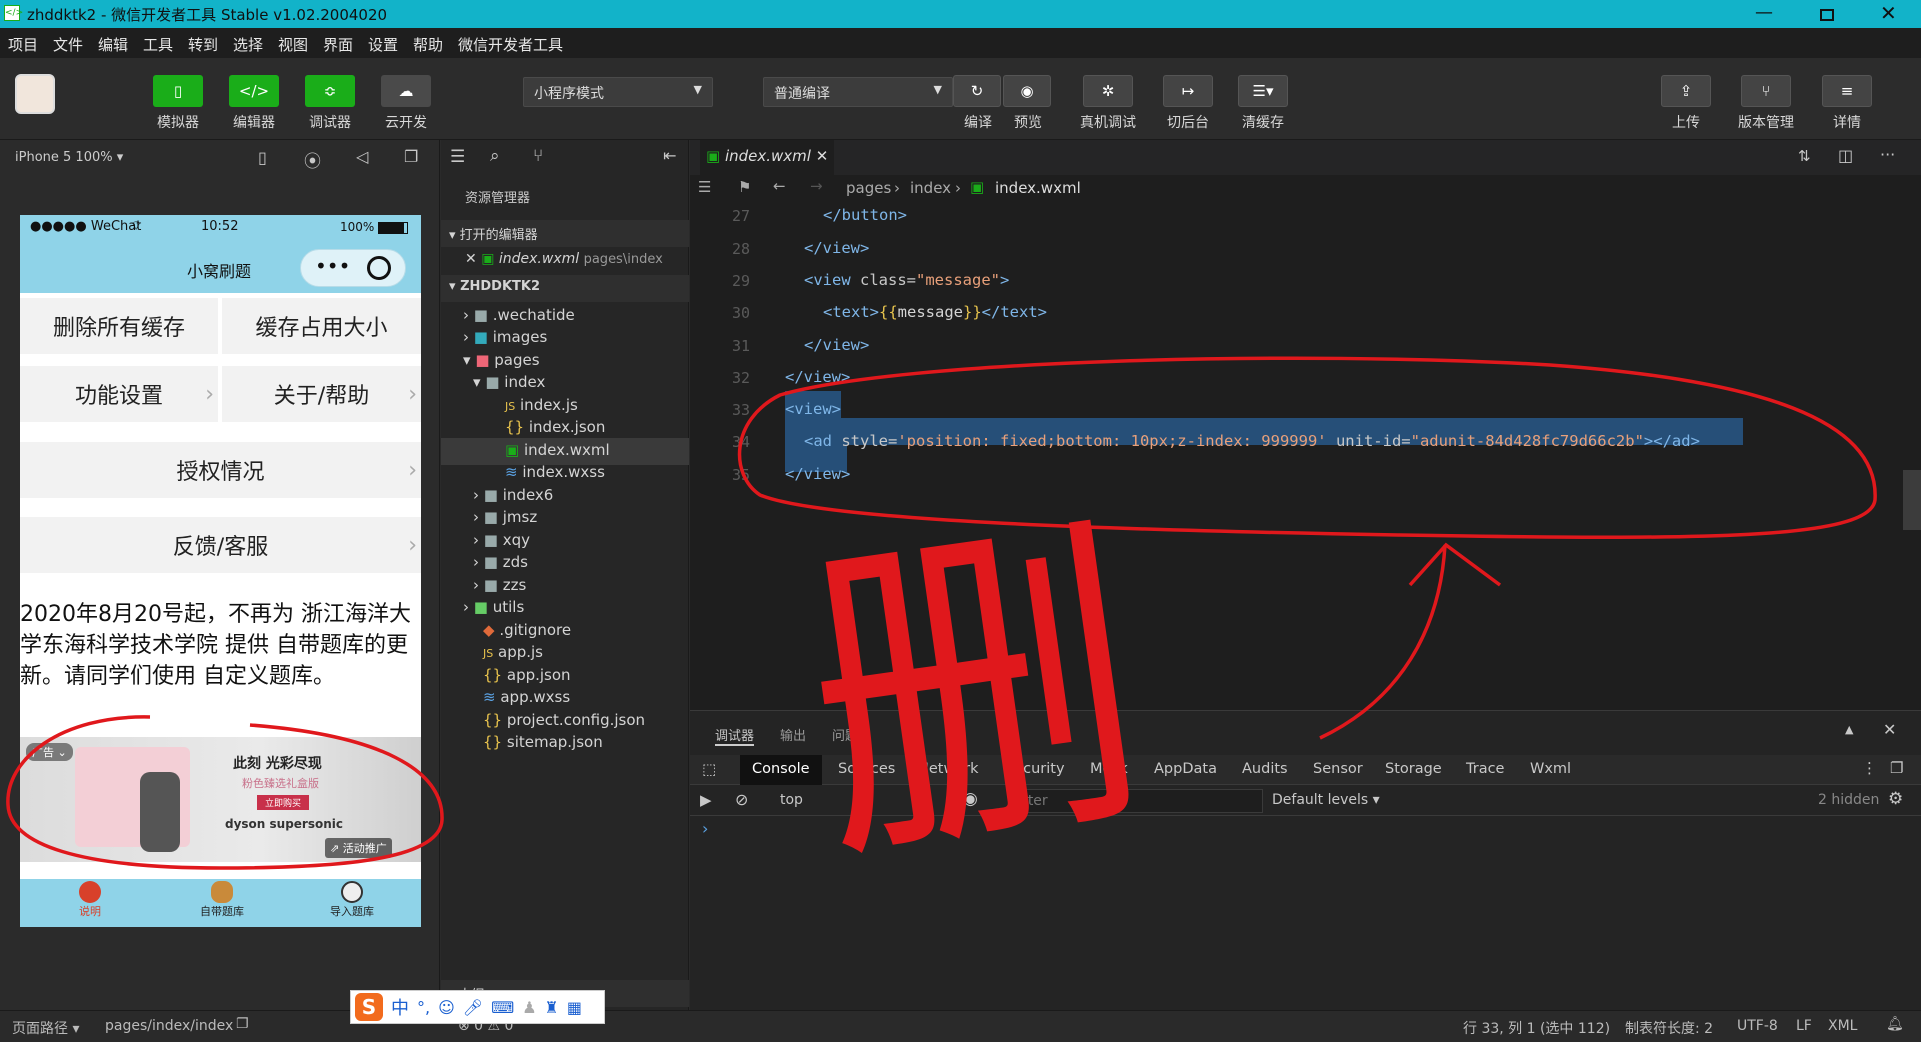 The image size is (1921, 1042). What do you see at coordinates (225, 792) in the screenshot?
I see `annotation-ellipse-ad` at bounding box center [225, 792].